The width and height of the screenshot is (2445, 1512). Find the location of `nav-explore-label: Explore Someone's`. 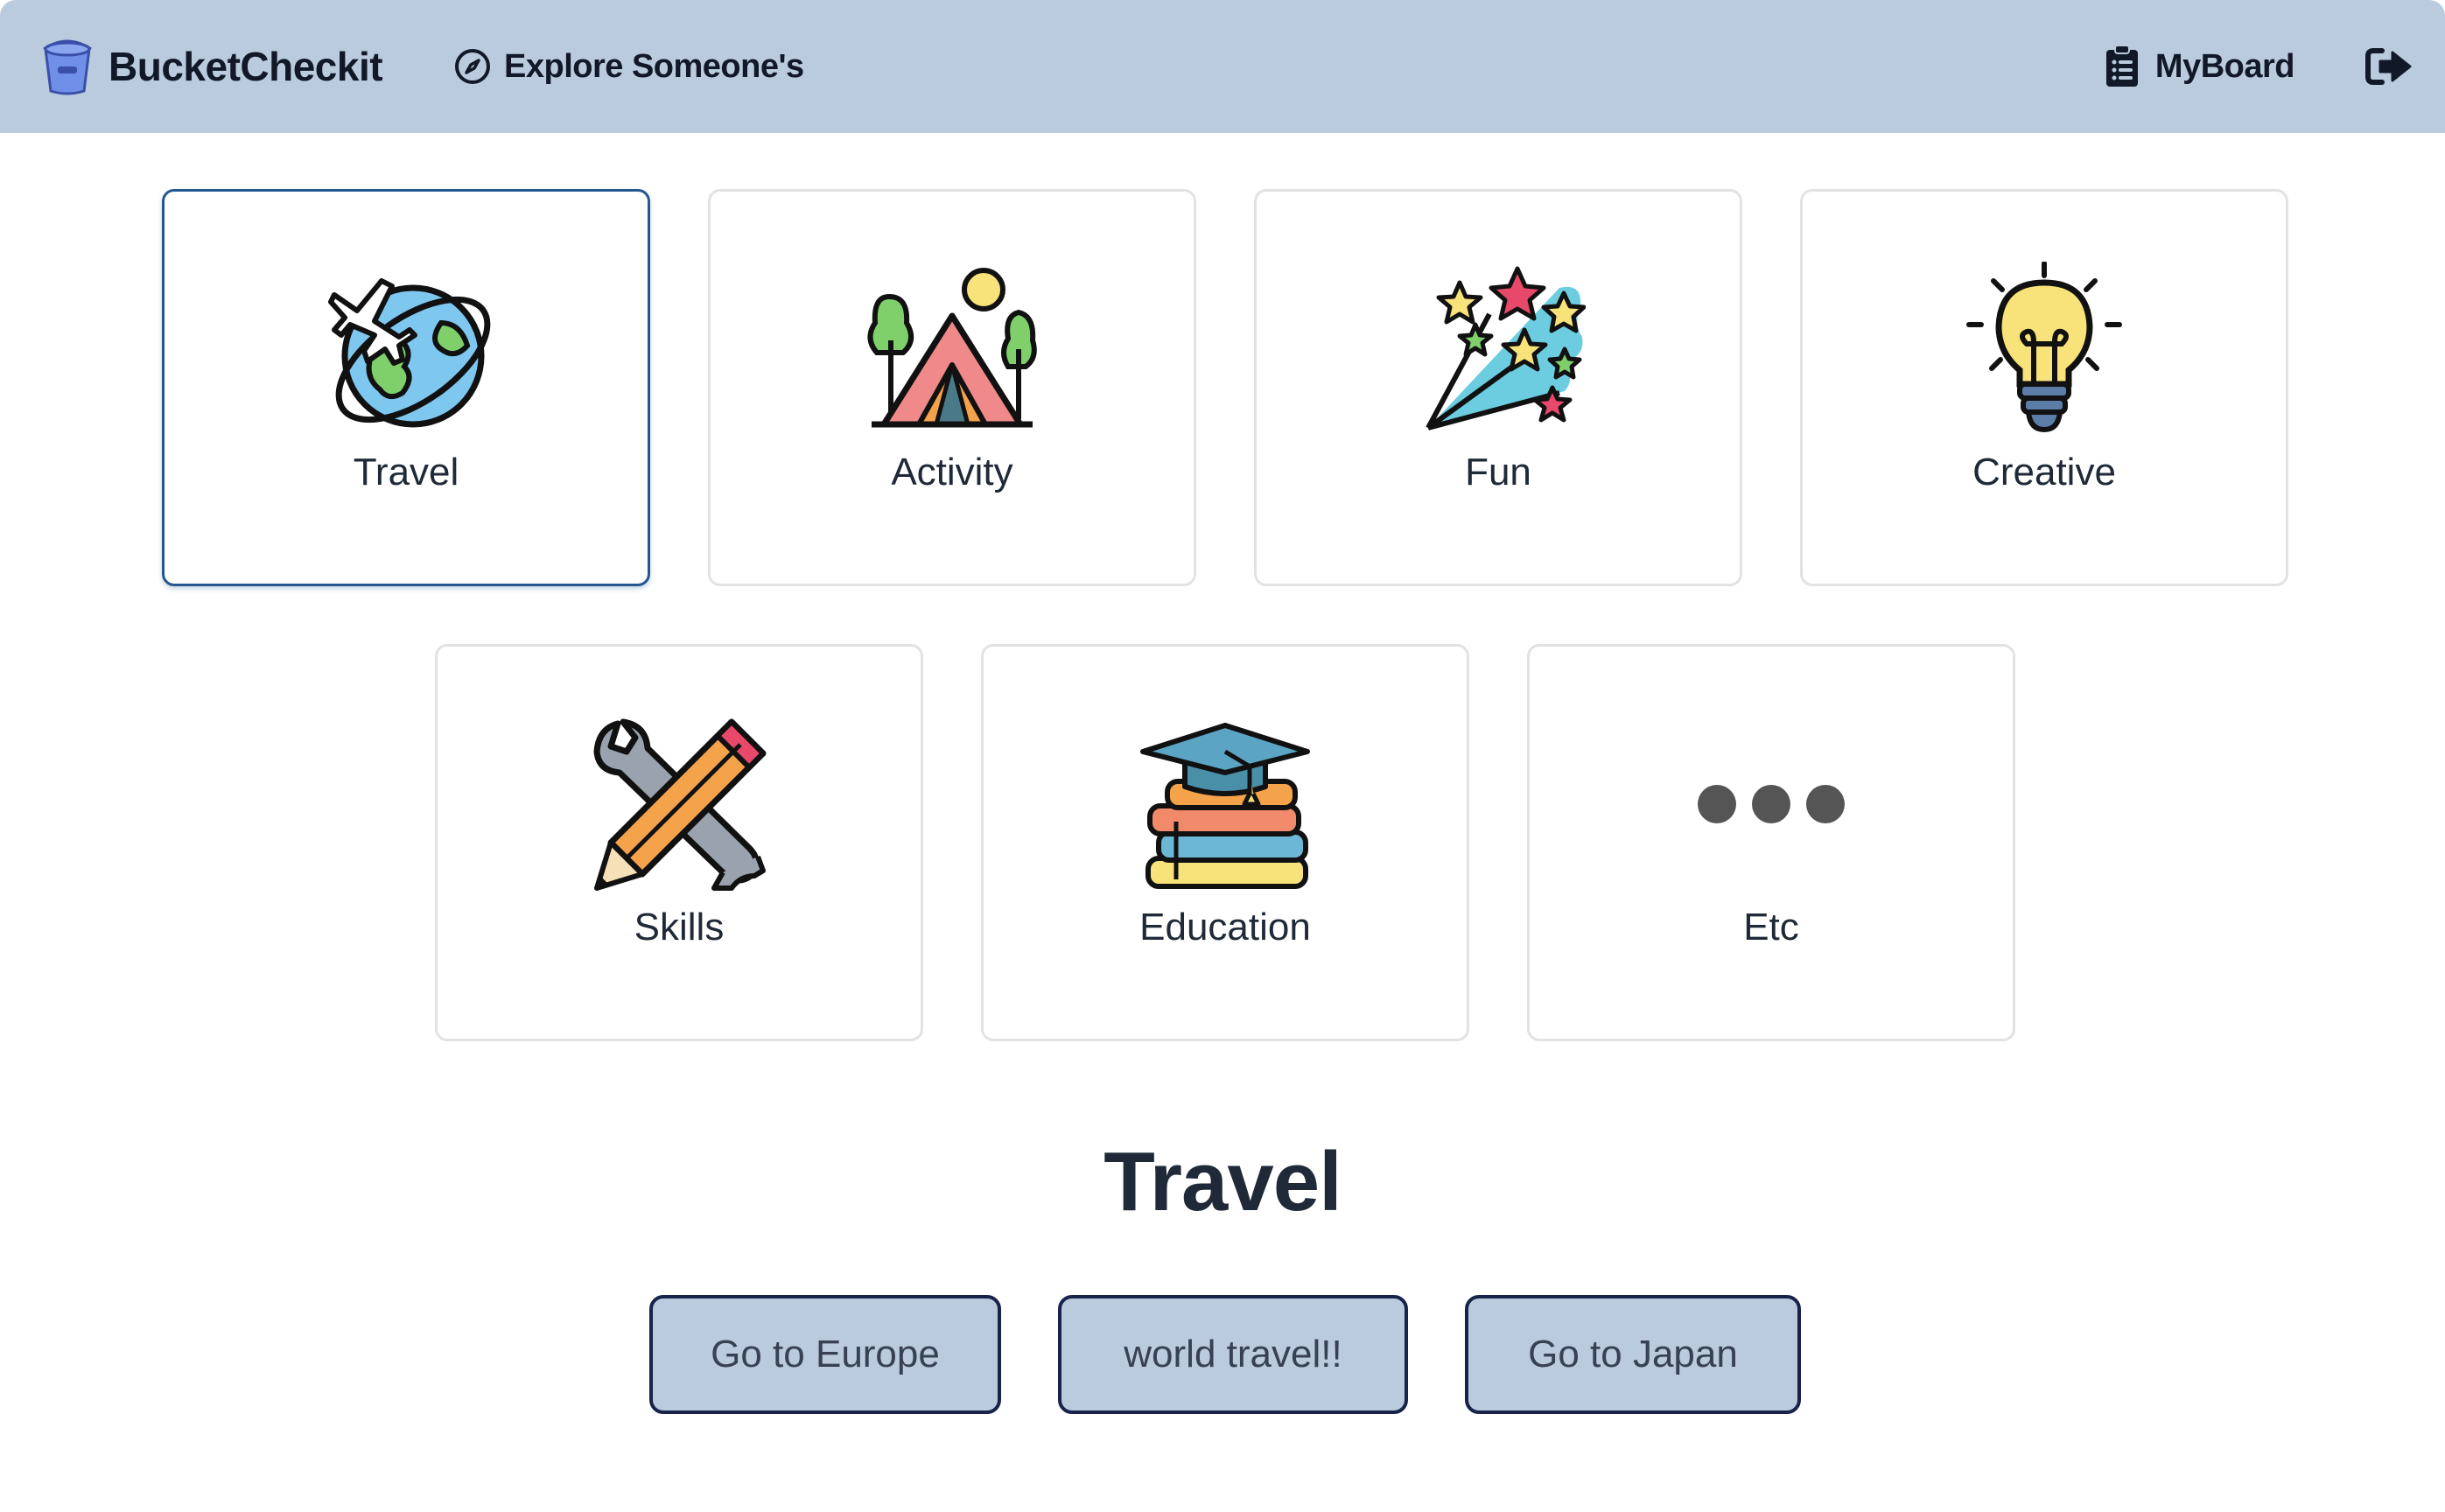

nav-explore-label: Explore Someone's is located at coordinates (654, 66).